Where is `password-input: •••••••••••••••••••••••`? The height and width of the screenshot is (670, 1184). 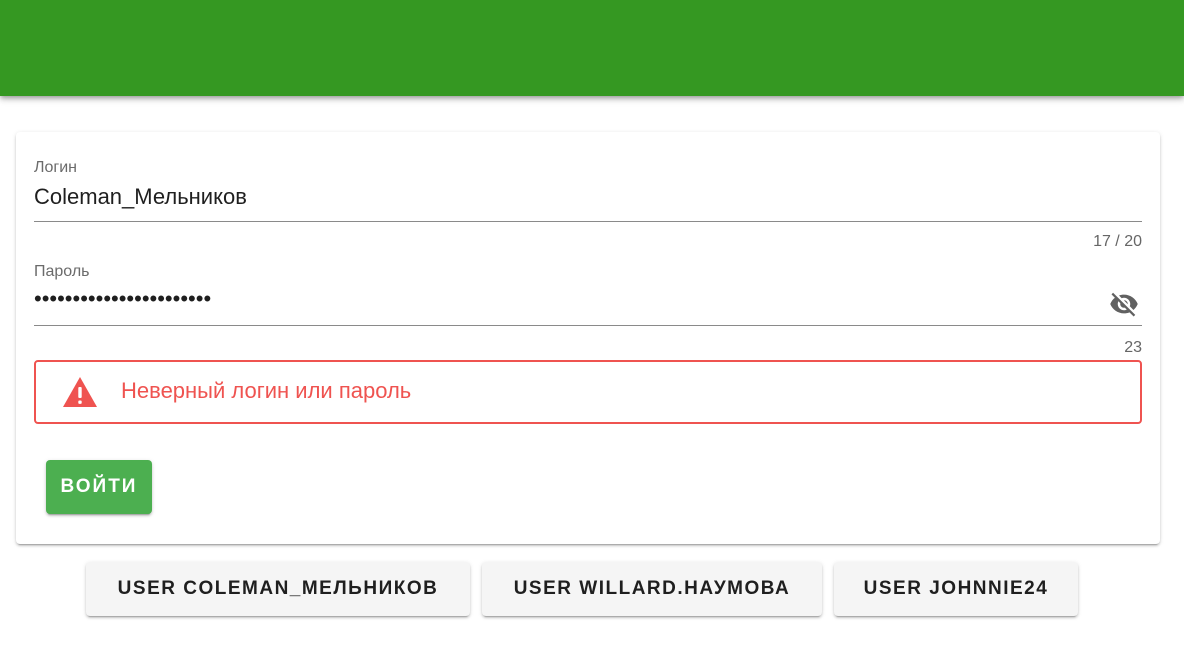 password-input: ••••••••••••••••••••••• is located at coordinates (122, 299).